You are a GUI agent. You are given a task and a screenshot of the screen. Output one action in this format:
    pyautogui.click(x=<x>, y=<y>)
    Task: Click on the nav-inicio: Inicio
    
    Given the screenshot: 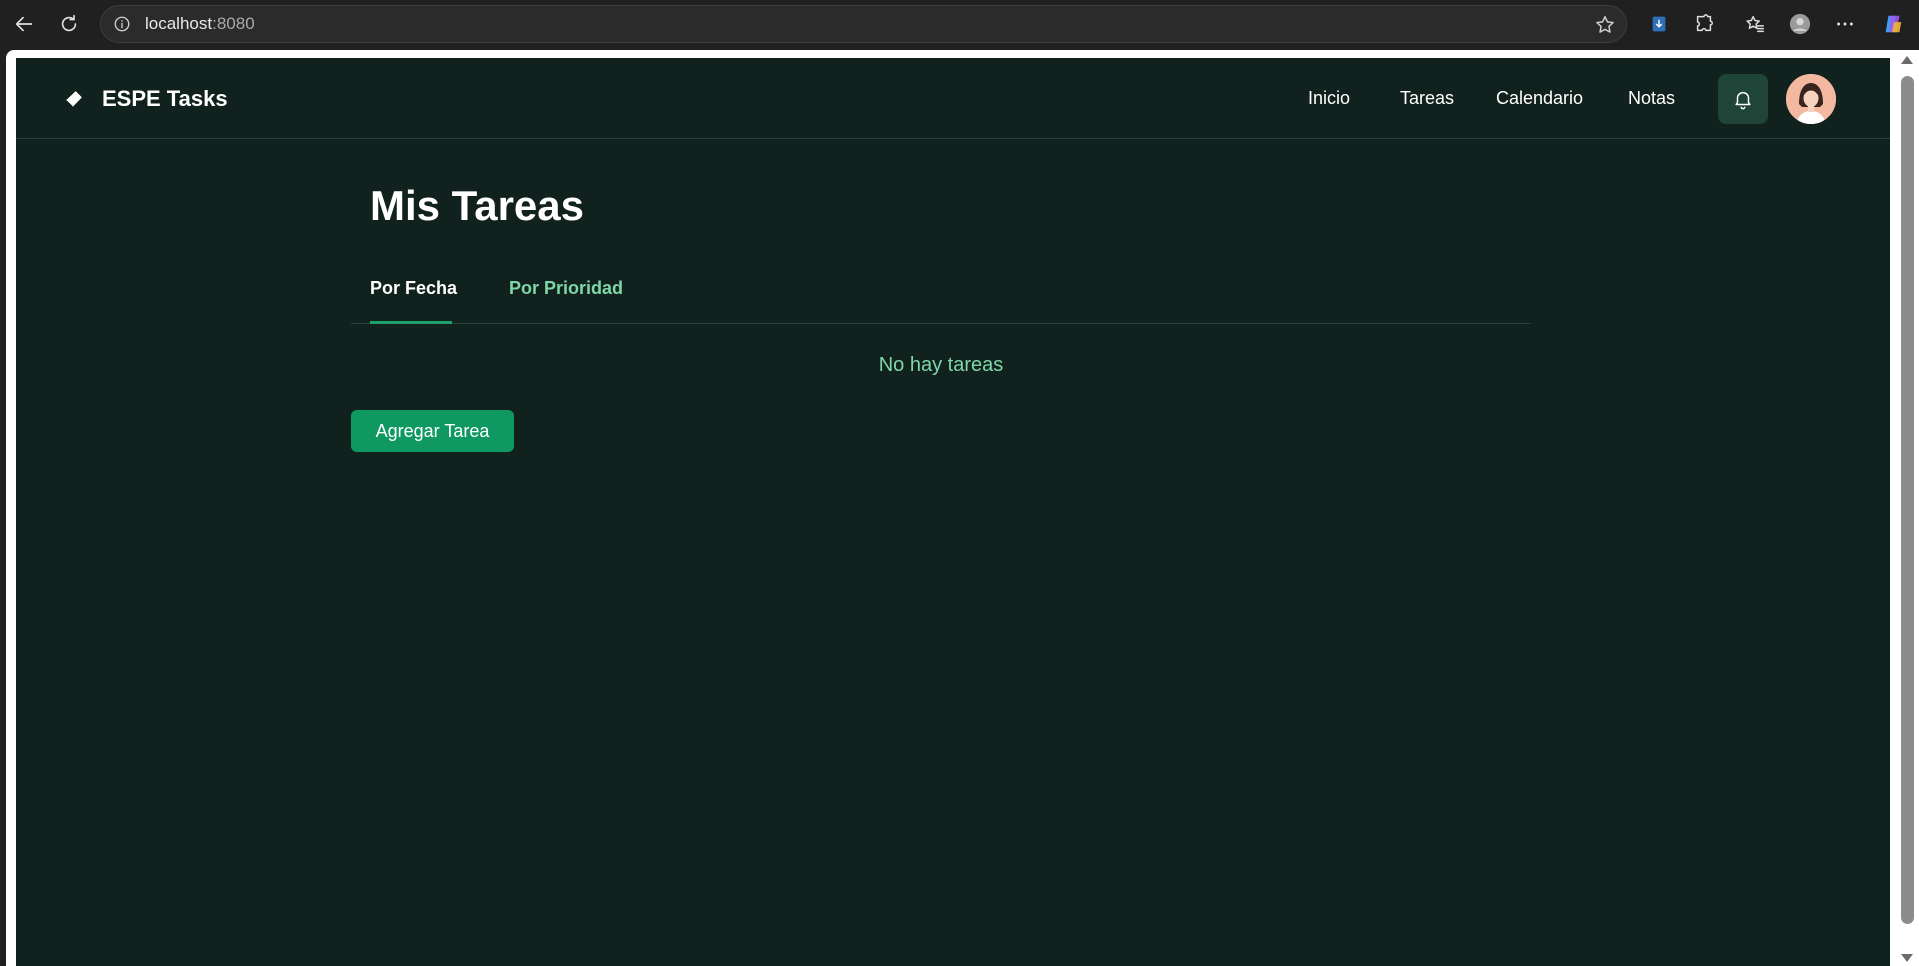 What is the action you would take?
    pyautogui.click(x=1329, y=98)
    